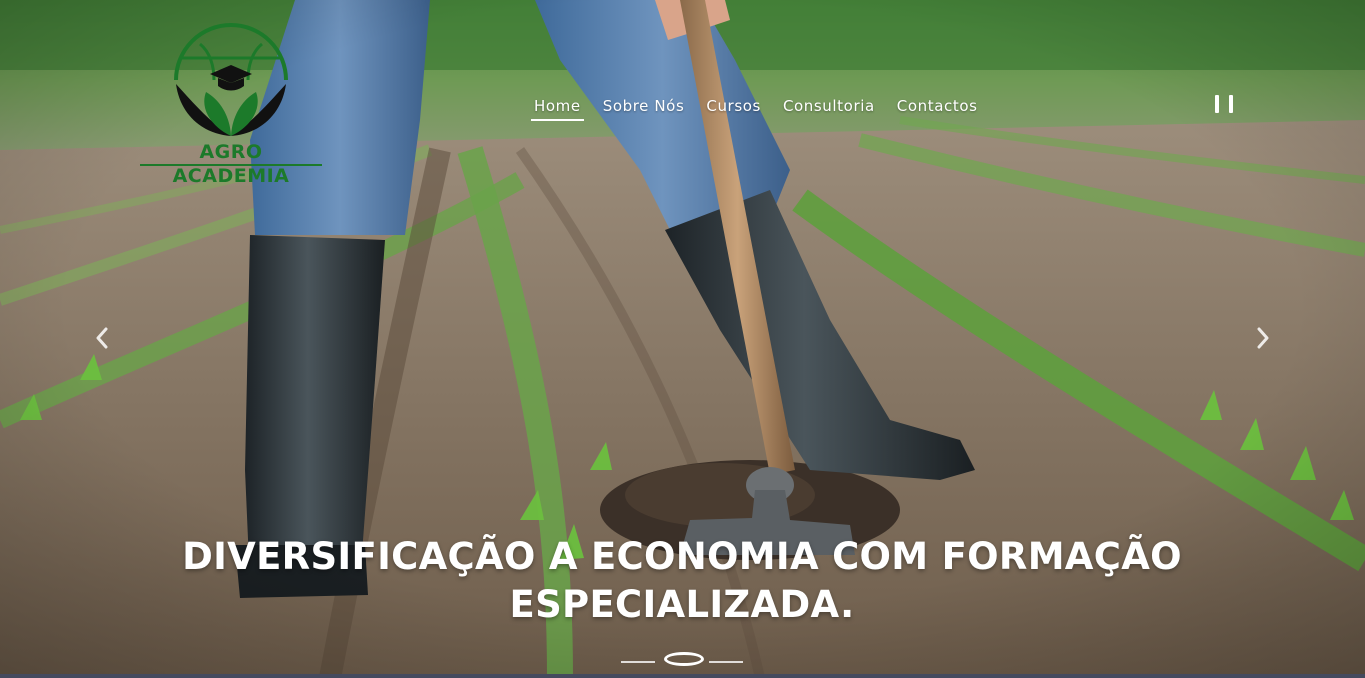 This screenshot has height=678, width=1365. I want to click on page-bottom-bar, so click(682, 676).